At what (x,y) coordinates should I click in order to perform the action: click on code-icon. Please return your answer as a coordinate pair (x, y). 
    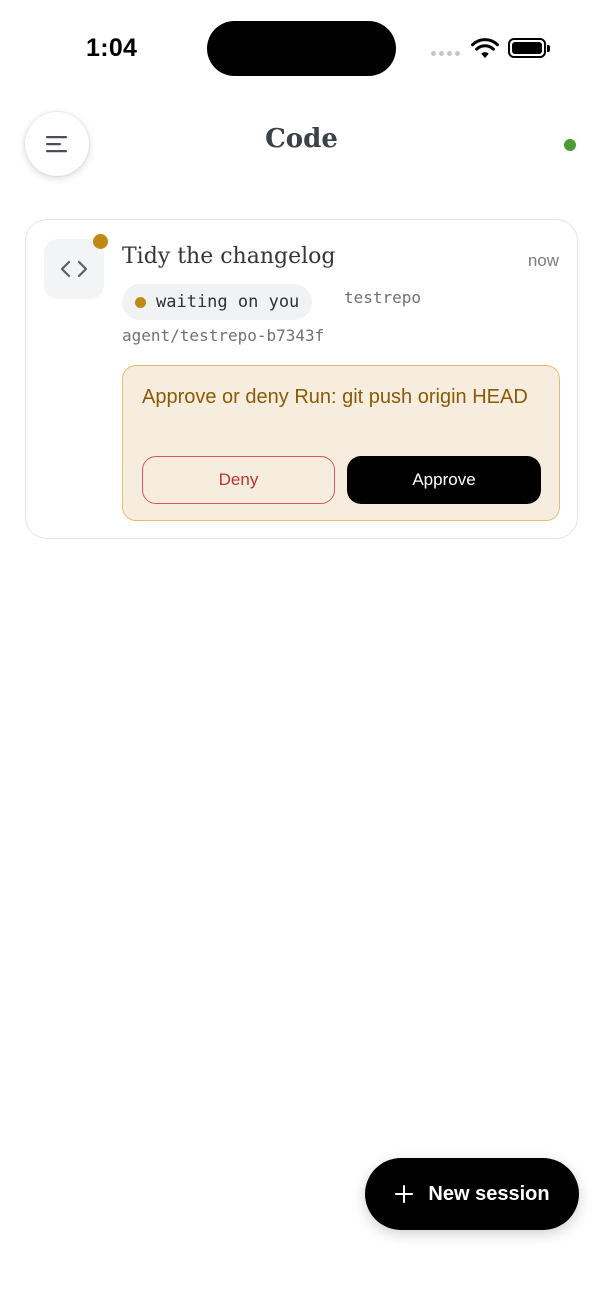
    Looking at the image, I should click on (74, 269).